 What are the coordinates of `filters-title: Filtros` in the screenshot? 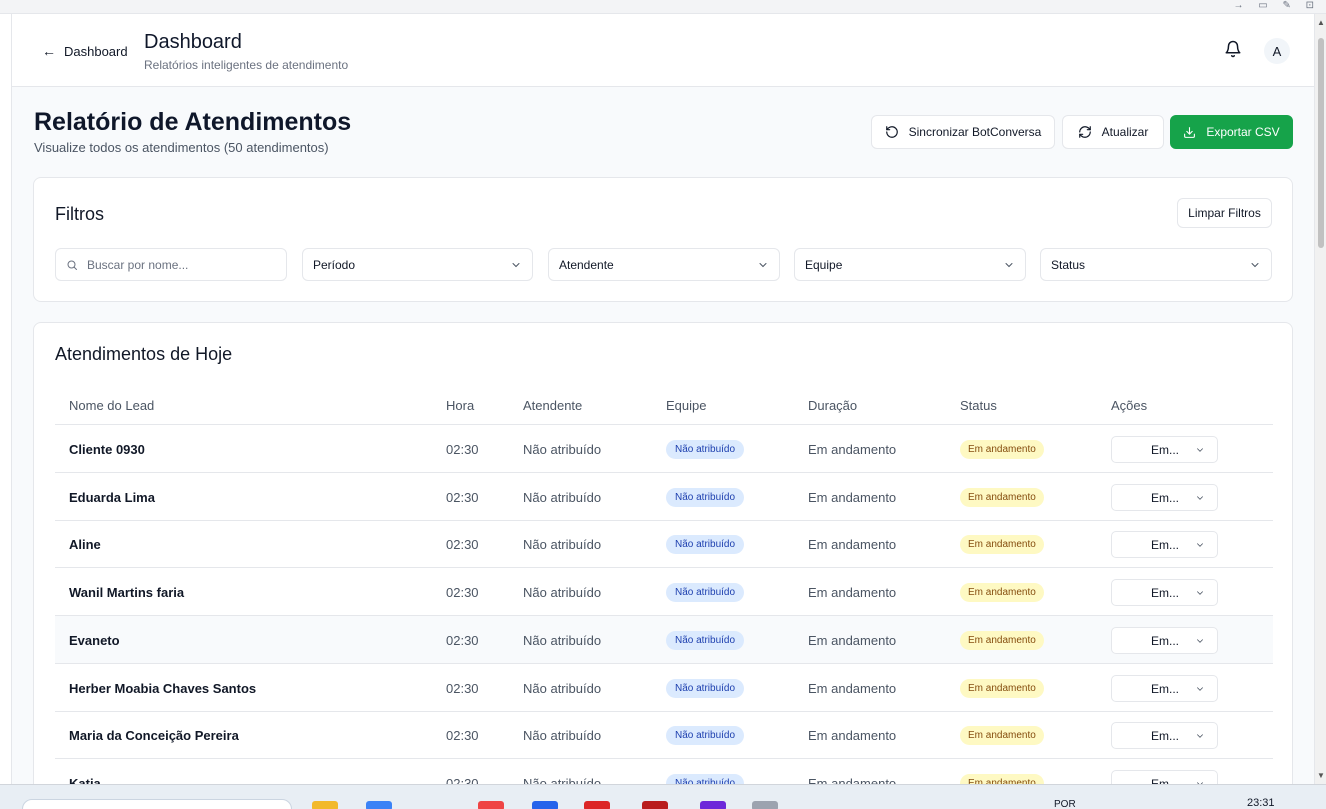 It's located at (79, 214).